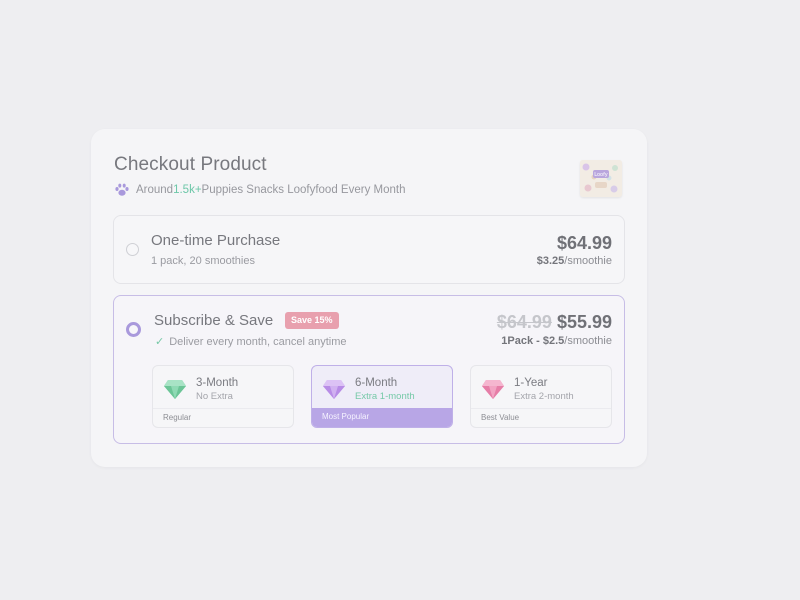  Describe the element at coordinates (588, 261) in the screenshot. I see `one-time-unit-suffix: /smoothie` at that location.